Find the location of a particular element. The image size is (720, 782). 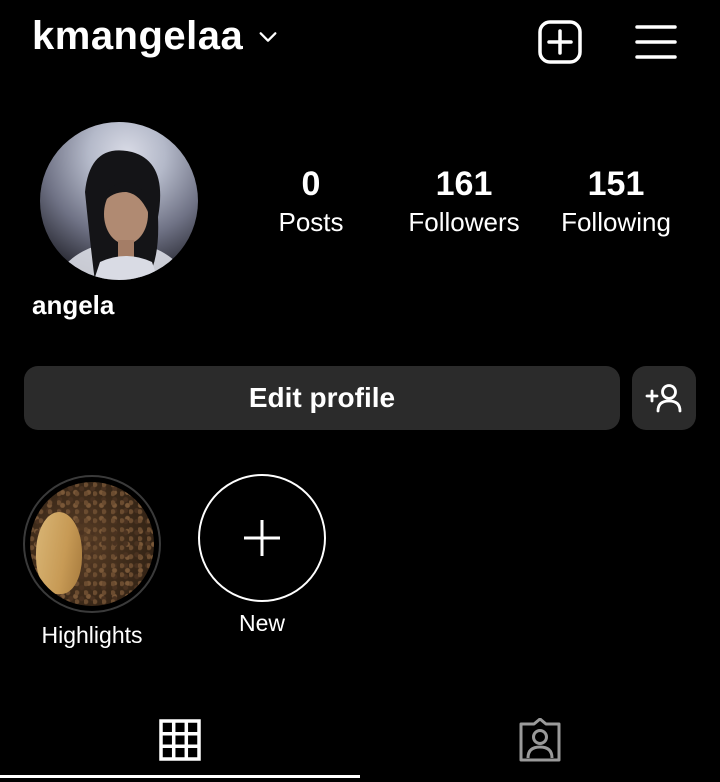

grid-icon is located at coordinates (180, 740).